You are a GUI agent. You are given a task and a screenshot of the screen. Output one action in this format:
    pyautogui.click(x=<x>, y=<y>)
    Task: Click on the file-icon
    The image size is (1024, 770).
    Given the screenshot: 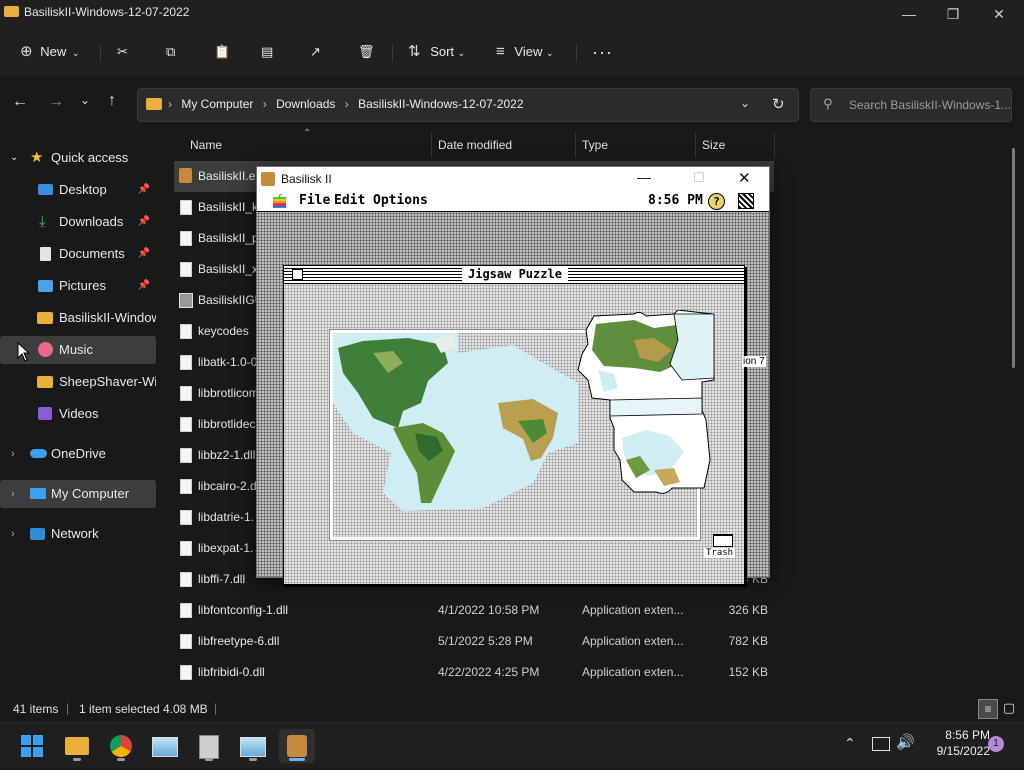 What is the action you would take?
    pyautogui.click(x=186, y=269)
    